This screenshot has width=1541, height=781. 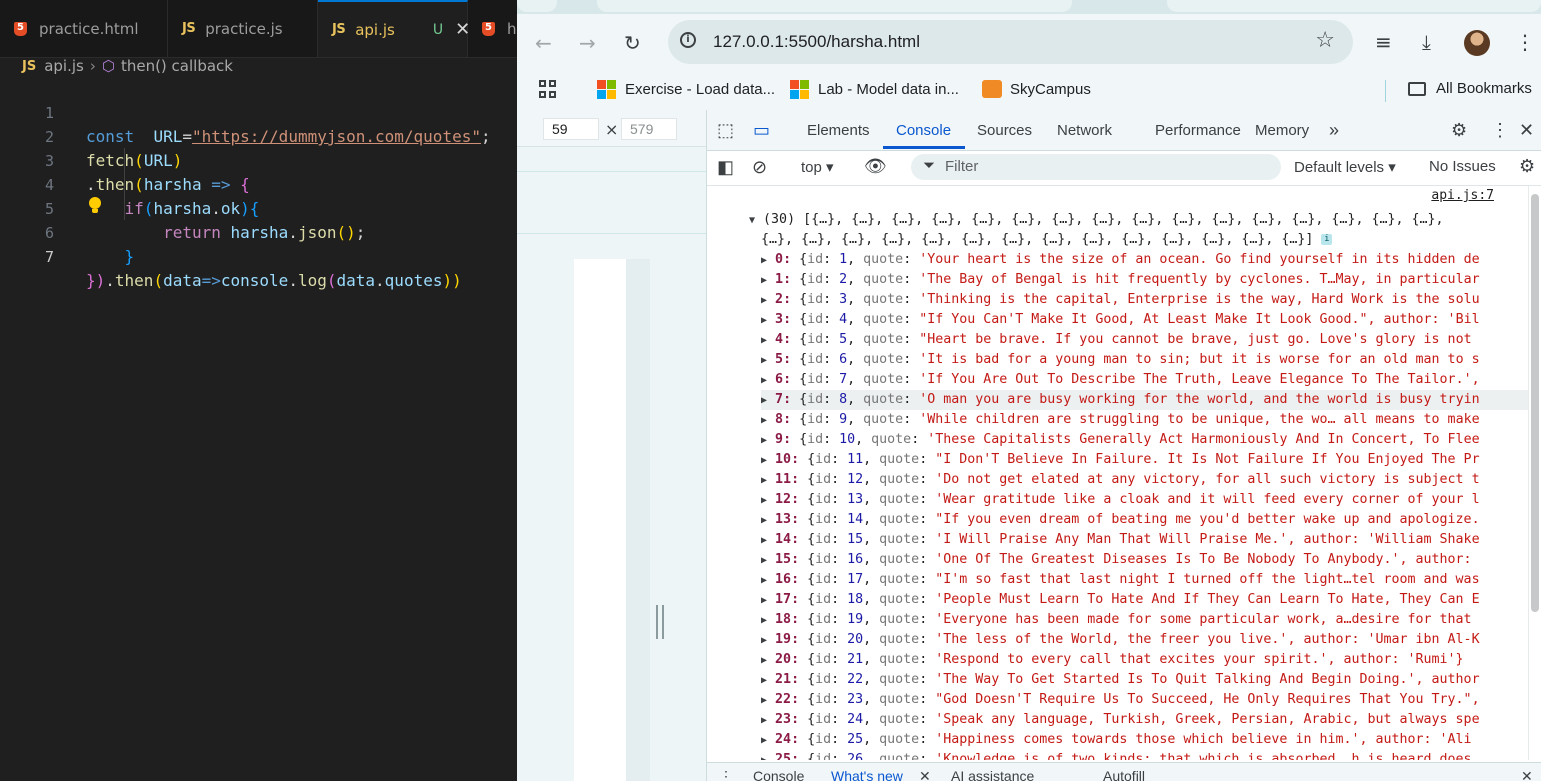 I want to click on tab-sources: Sources, so click(x=1004, y=130).